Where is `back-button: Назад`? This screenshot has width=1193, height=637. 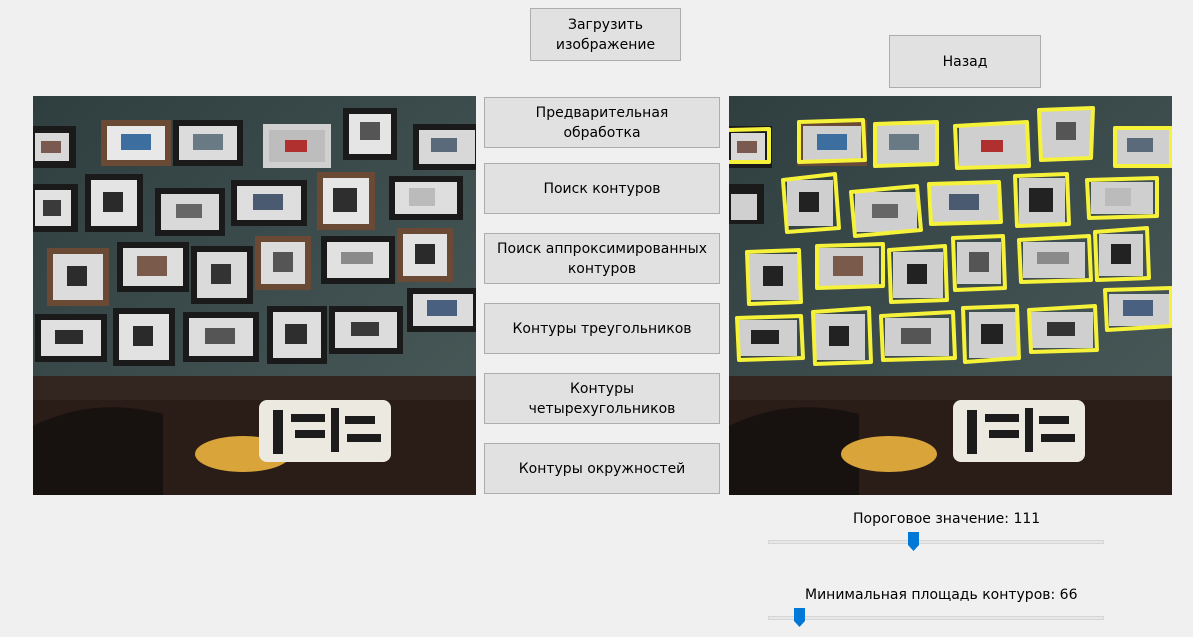
back-button: Назад is located at coordinates (965, 61).